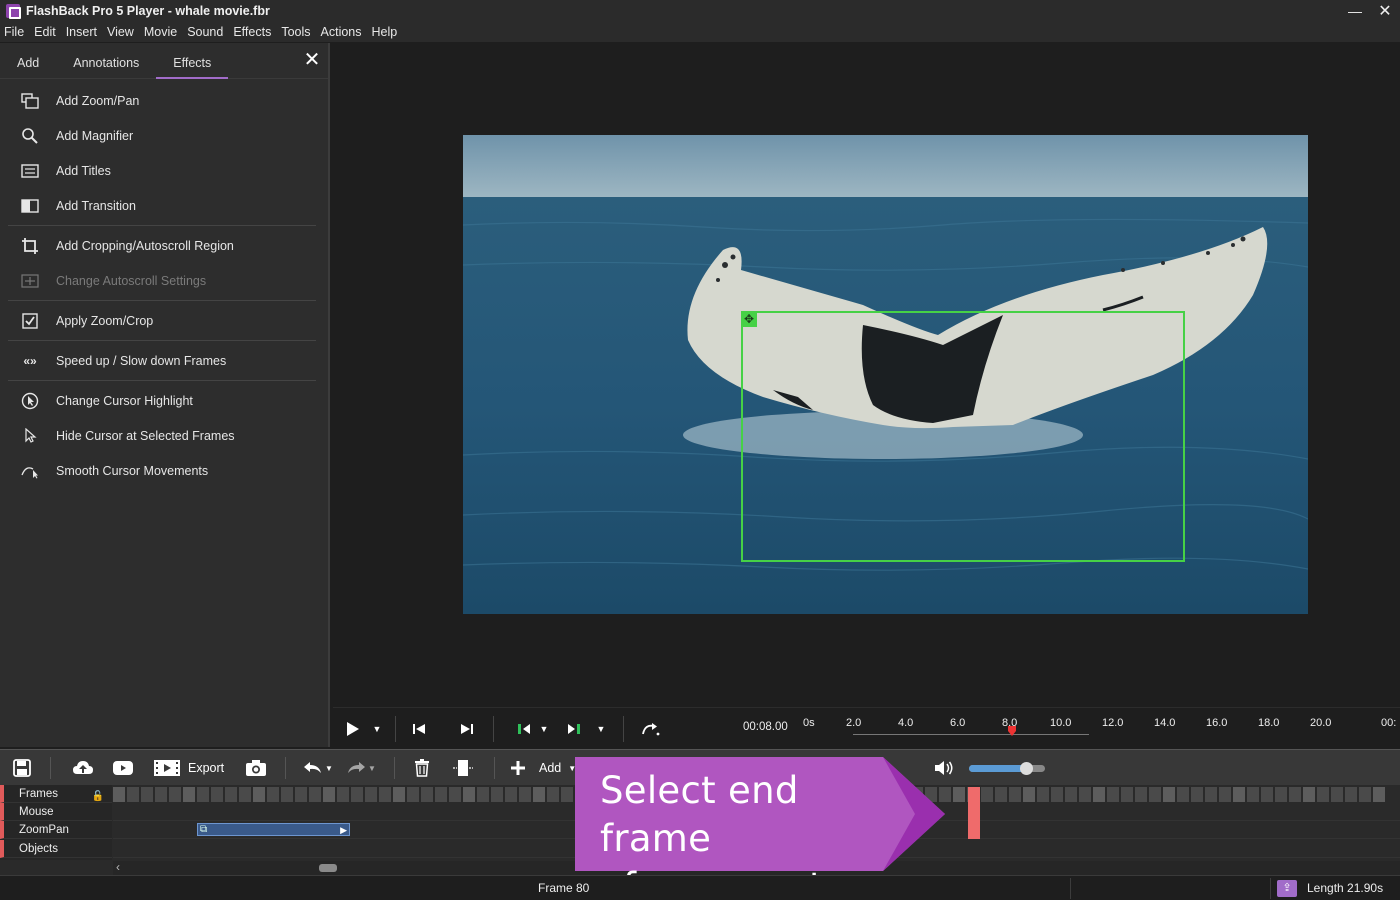 The width and height of the screenshot is (1400, 900). Describe the element at coordinates (329, 768) in the screenshot. I see `undo-chevron-icon: ▼` at that location.